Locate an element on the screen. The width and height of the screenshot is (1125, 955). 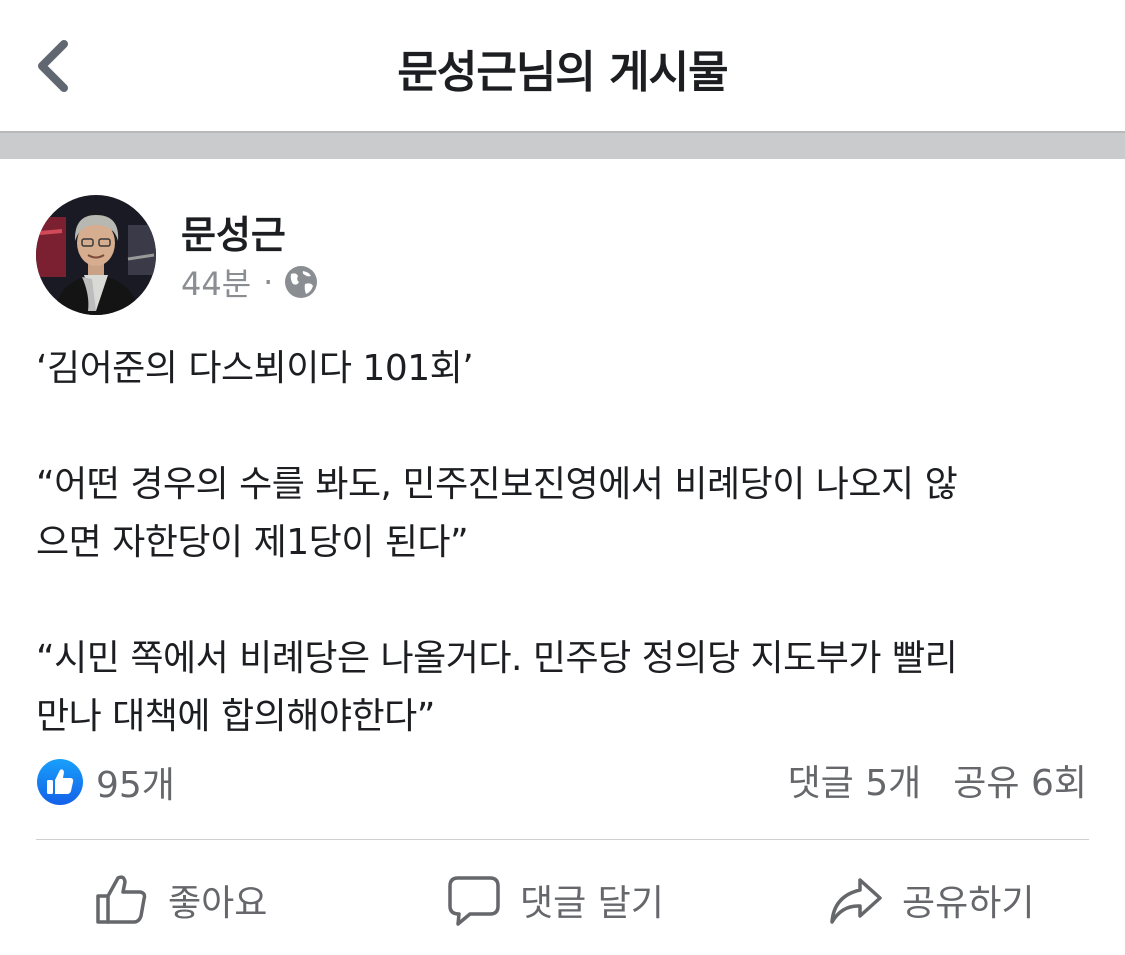
post-meta: 44분 · is located at coordinates (250, 282).